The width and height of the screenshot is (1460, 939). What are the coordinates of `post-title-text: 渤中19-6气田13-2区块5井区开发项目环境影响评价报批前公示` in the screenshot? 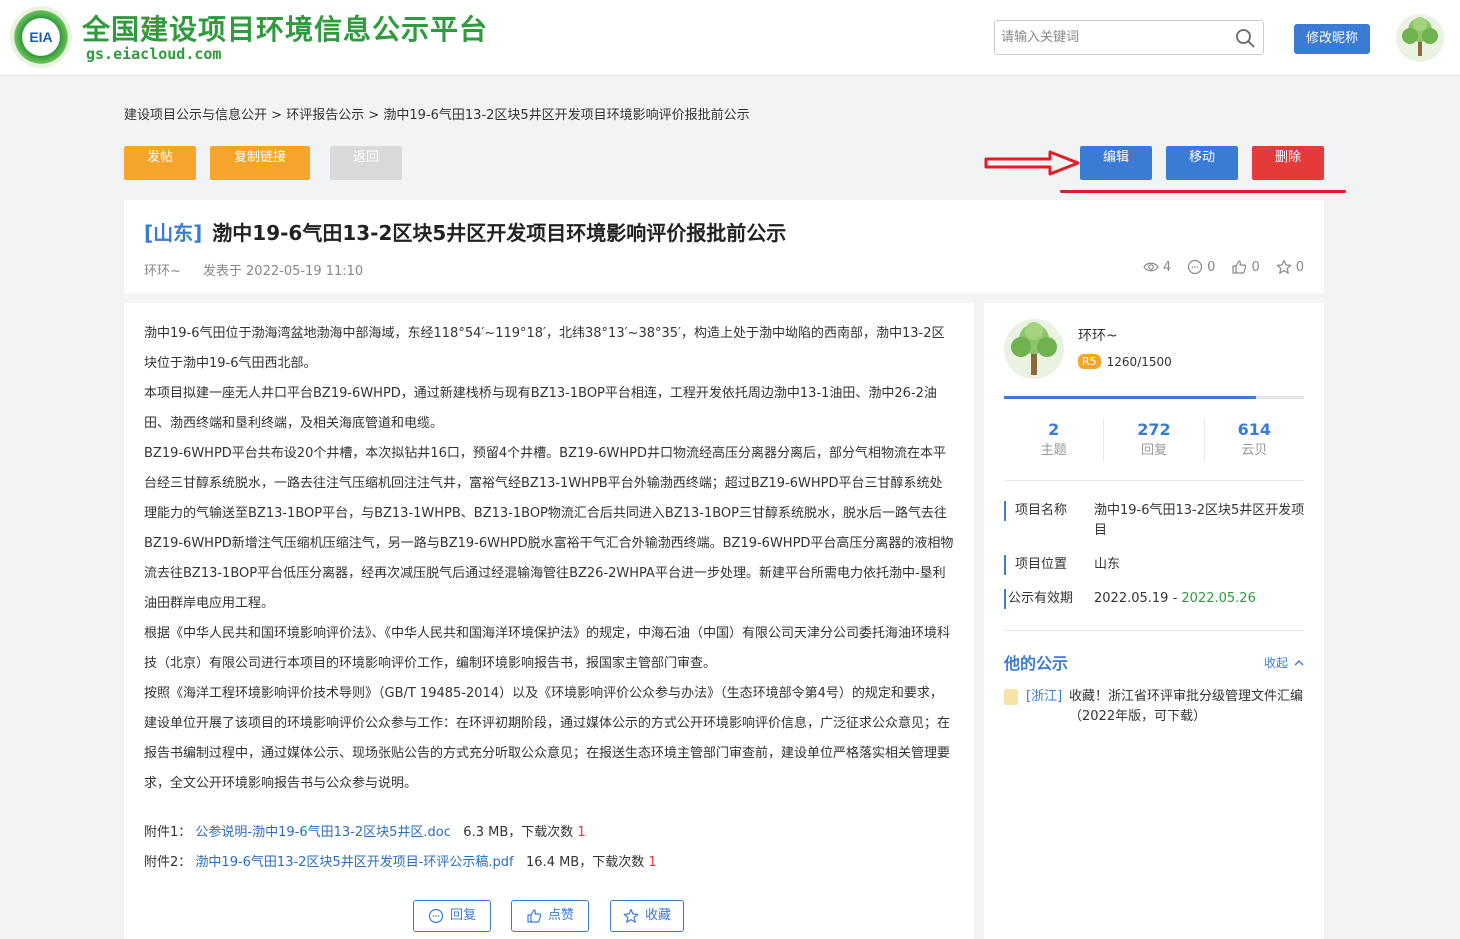 It's located at (499, 233).